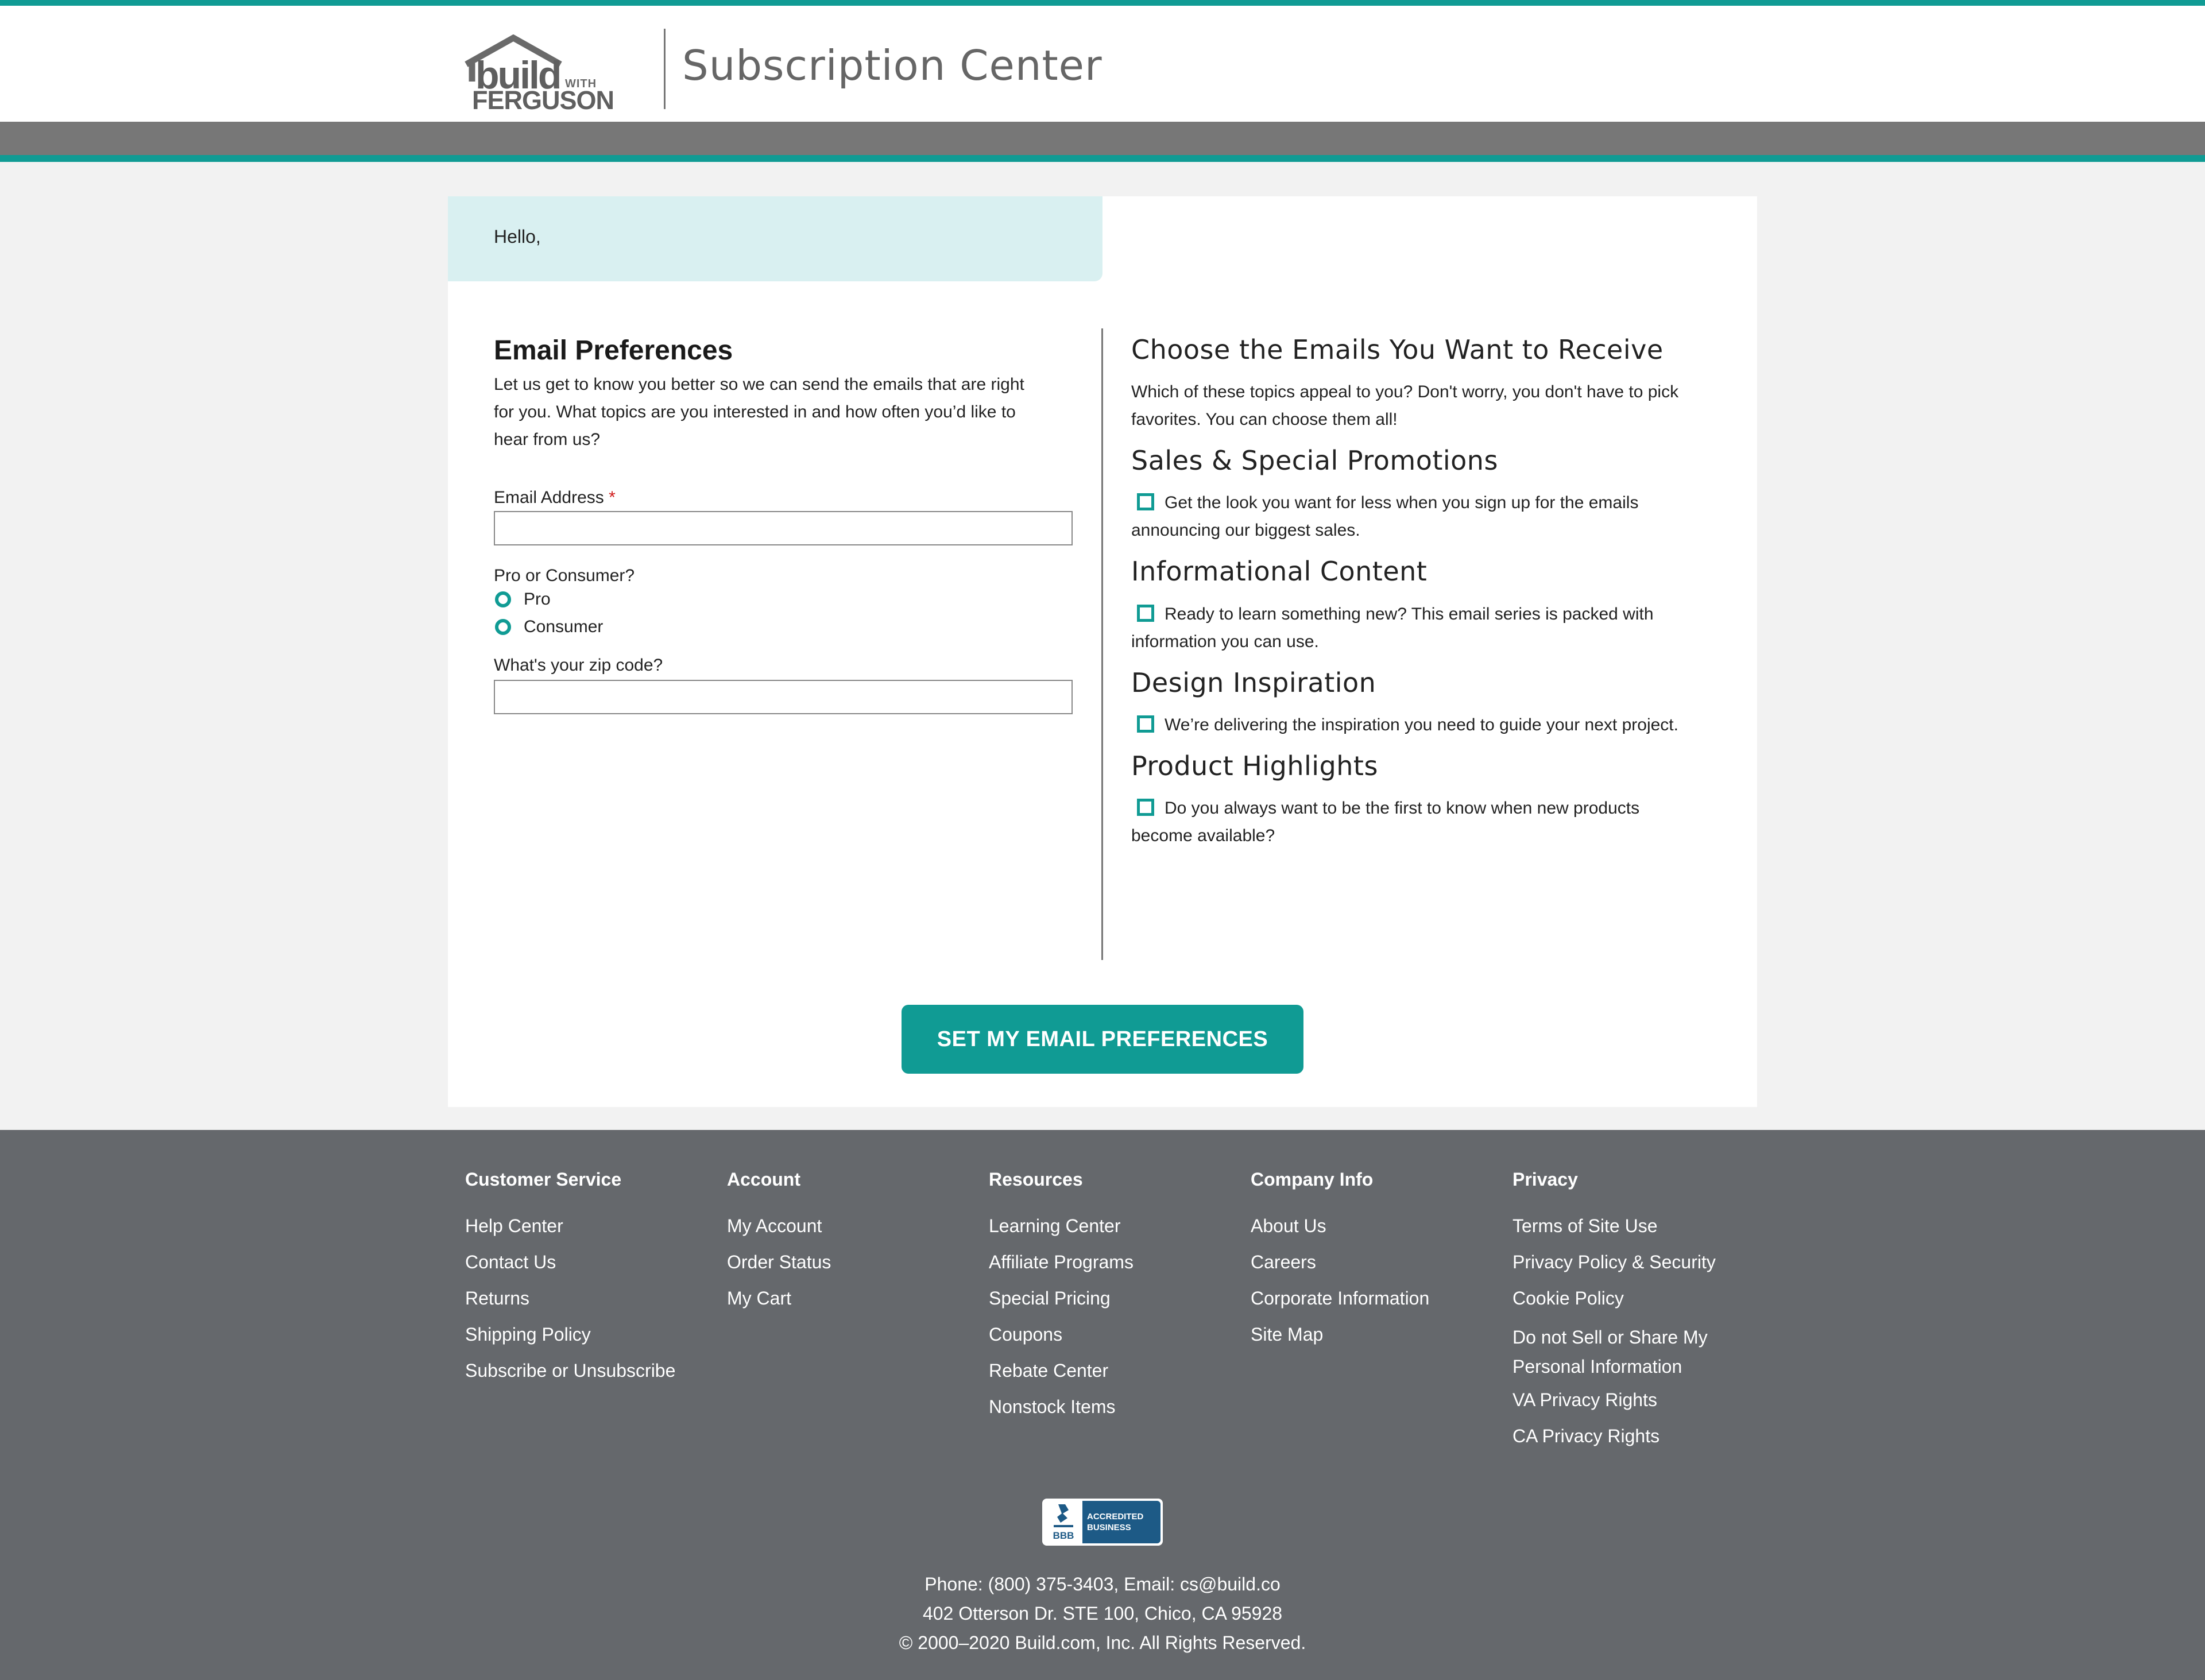 The width and height of the screenshot is (2205, 1680). What do you see at coordinates (591, 1262) in the screenshot?
I see `footer-link-contact-us: Contact Us` at bounding box center [591, 1262].